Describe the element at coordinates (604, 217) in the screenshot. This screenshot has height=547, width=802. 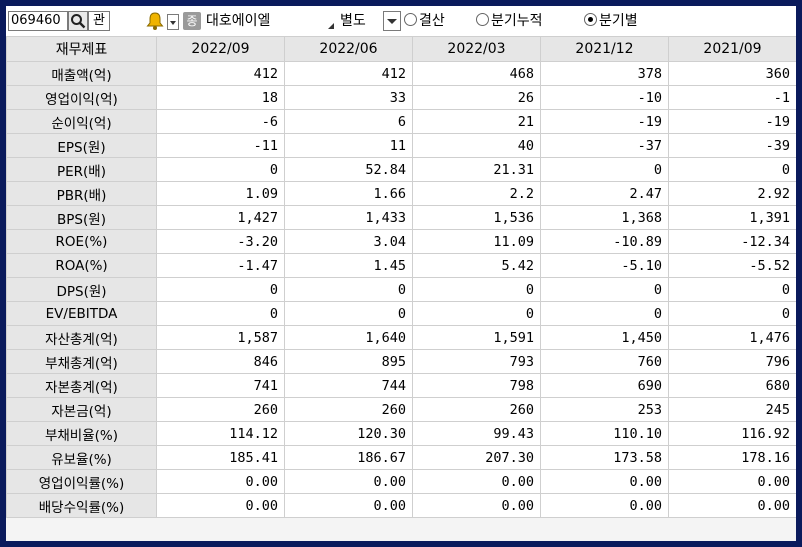
I see `table-cell: 1,368` at that location.